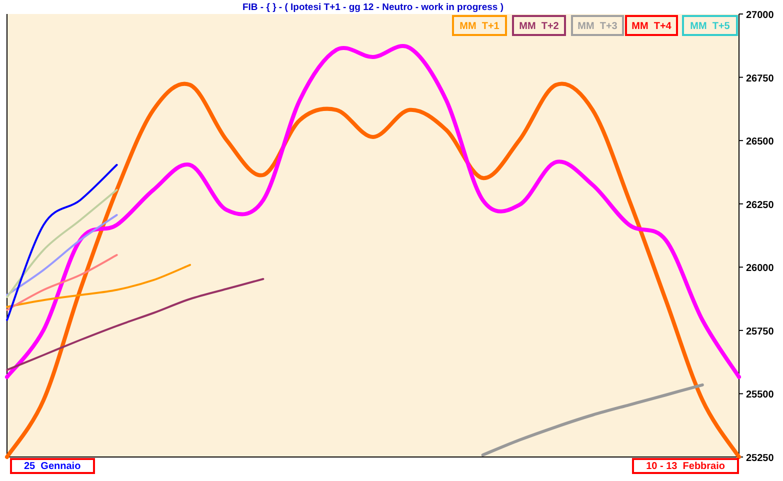 Image resolution: width=783 pixels, height=481 pixels. What do you see at coordinates (480, 26) in the screenshot?
I see `legend-label: MM T+1` at bounding box center [480, 26].